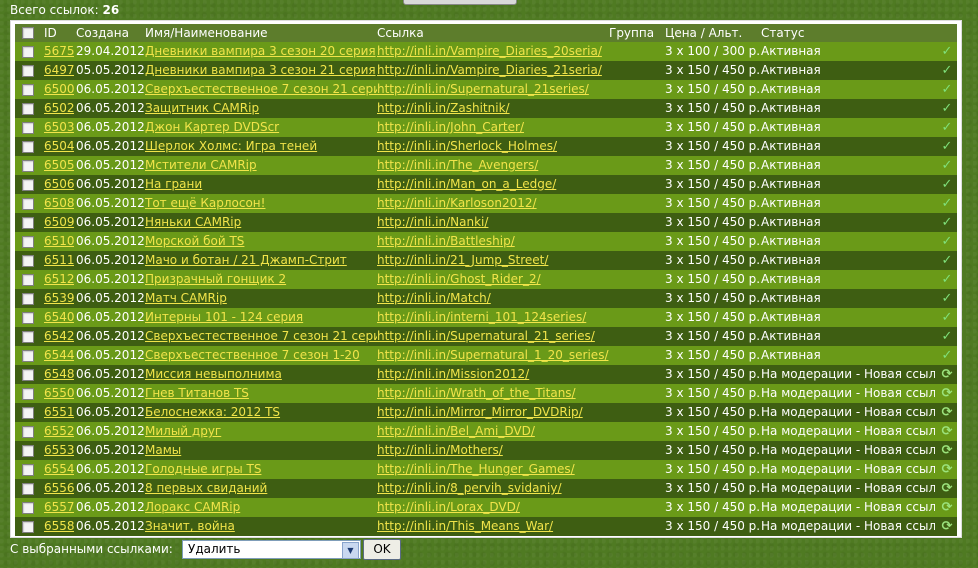 This screenshot has width=978, height=568. What do you see at coordinates (434, 298) in the screenshot?
I see `row-url-link: http://inli.in/Match/` at bounding box center [434, 298].